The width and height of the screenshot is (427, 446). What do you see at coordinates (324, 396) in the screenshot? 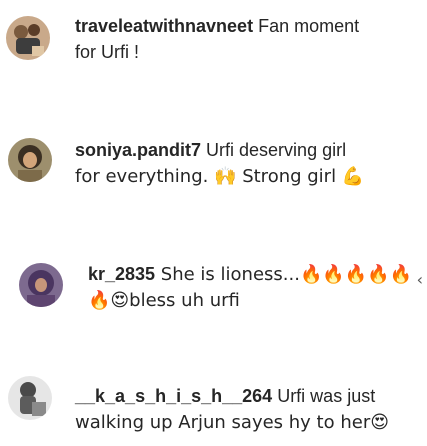
I see `comment-text: Urfi was just` at bounding box center [324, 396].